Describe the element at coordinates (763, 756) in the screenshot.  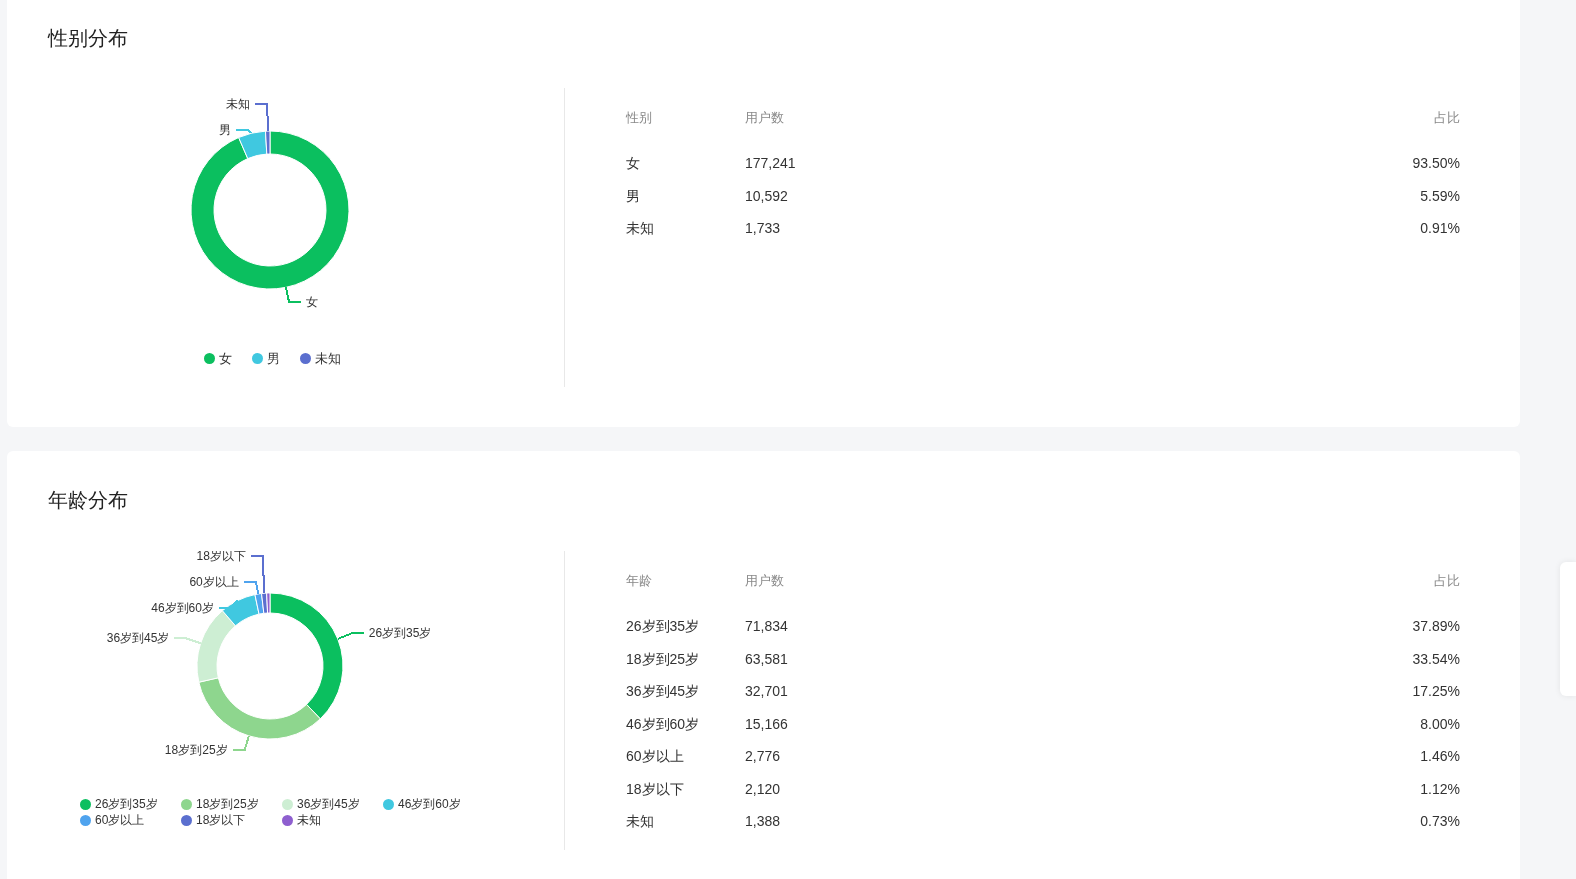
I see `table-cell-text: 2,776` at that location.